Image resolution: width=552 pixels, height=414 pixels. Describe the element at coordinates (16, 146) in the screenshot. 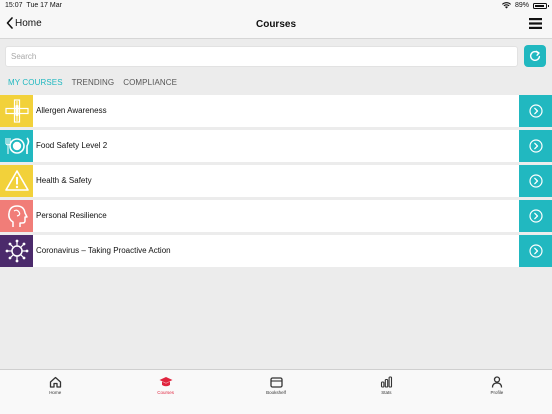

I see `plate-cutlery-icon` at that location.